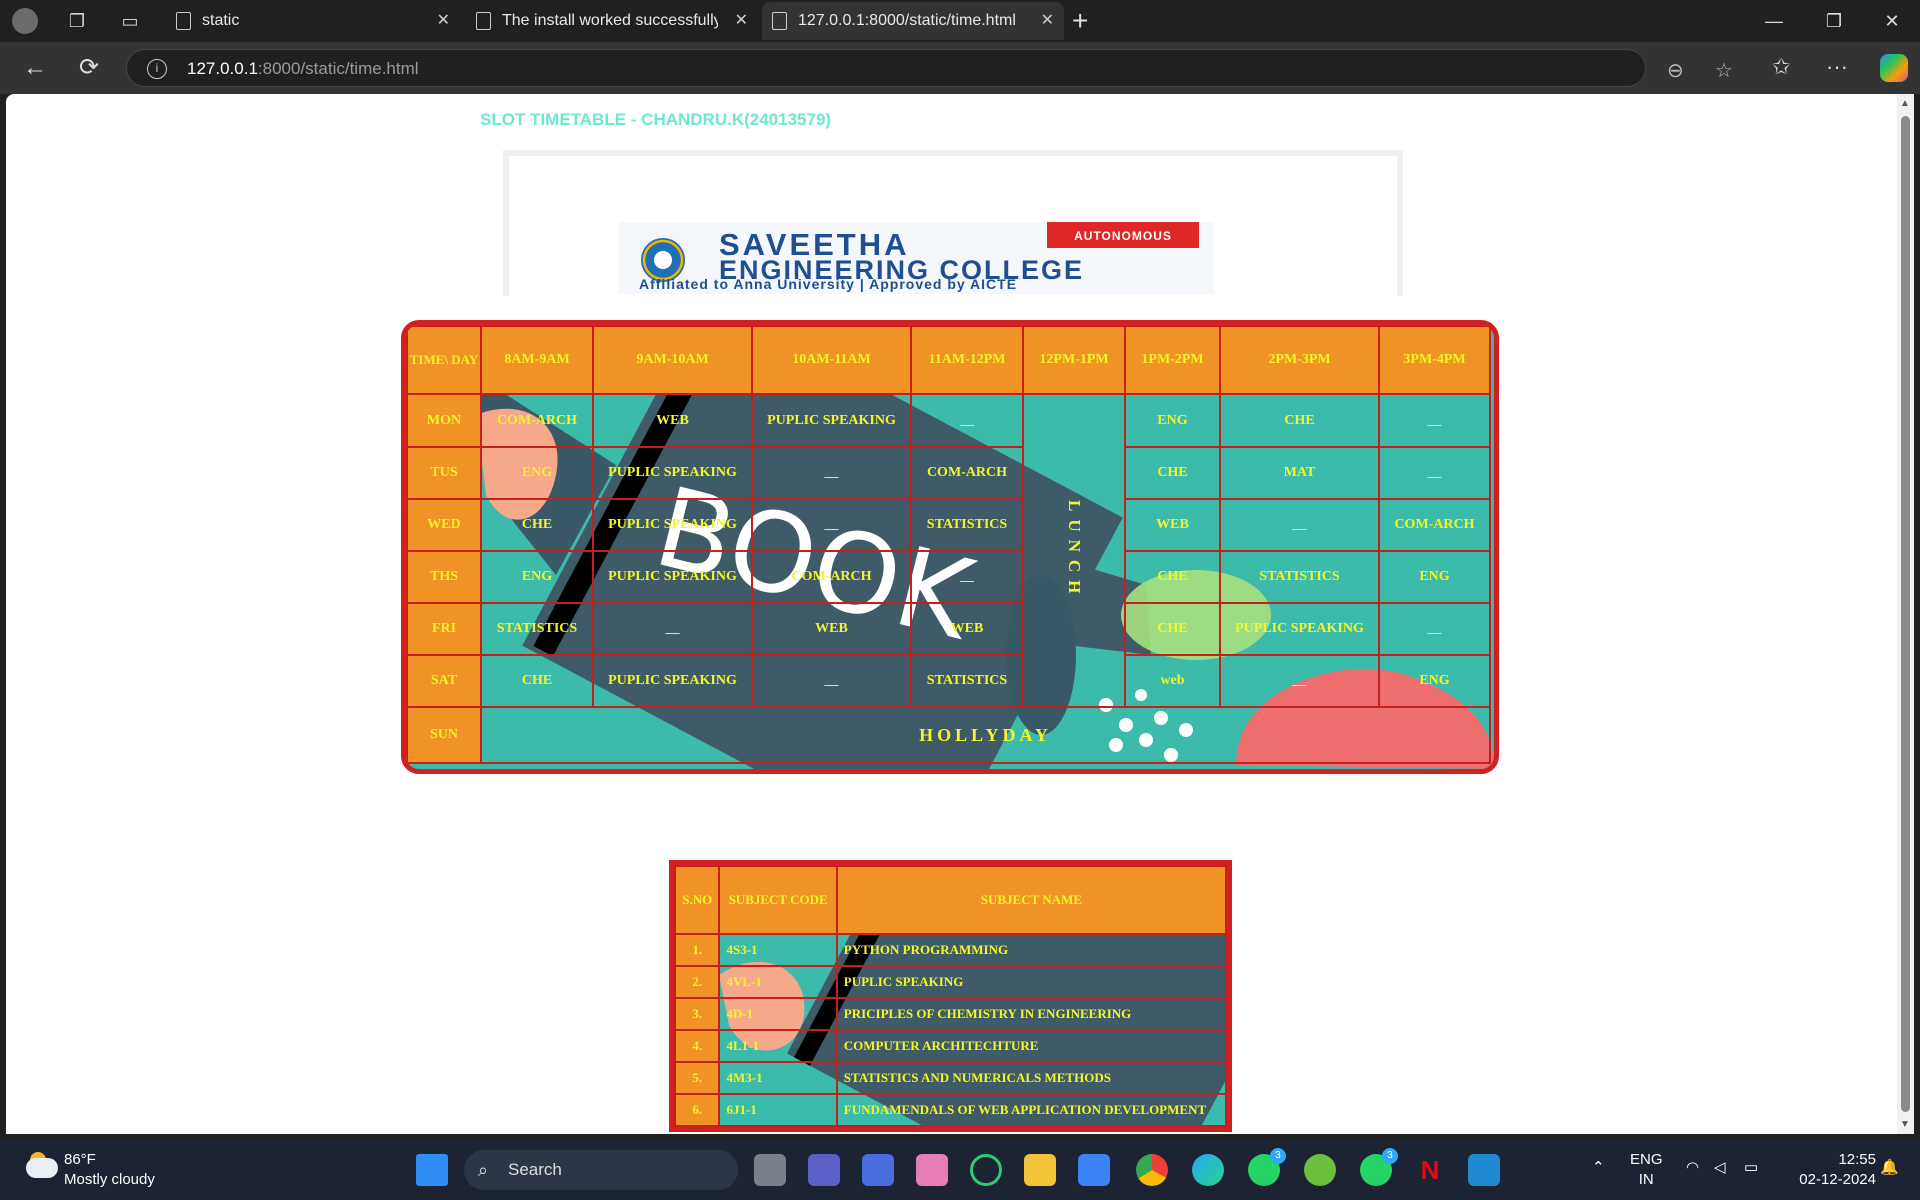 The image size is (1920, 1200). I want to click on minimize-button: —, so click(1774, 21).